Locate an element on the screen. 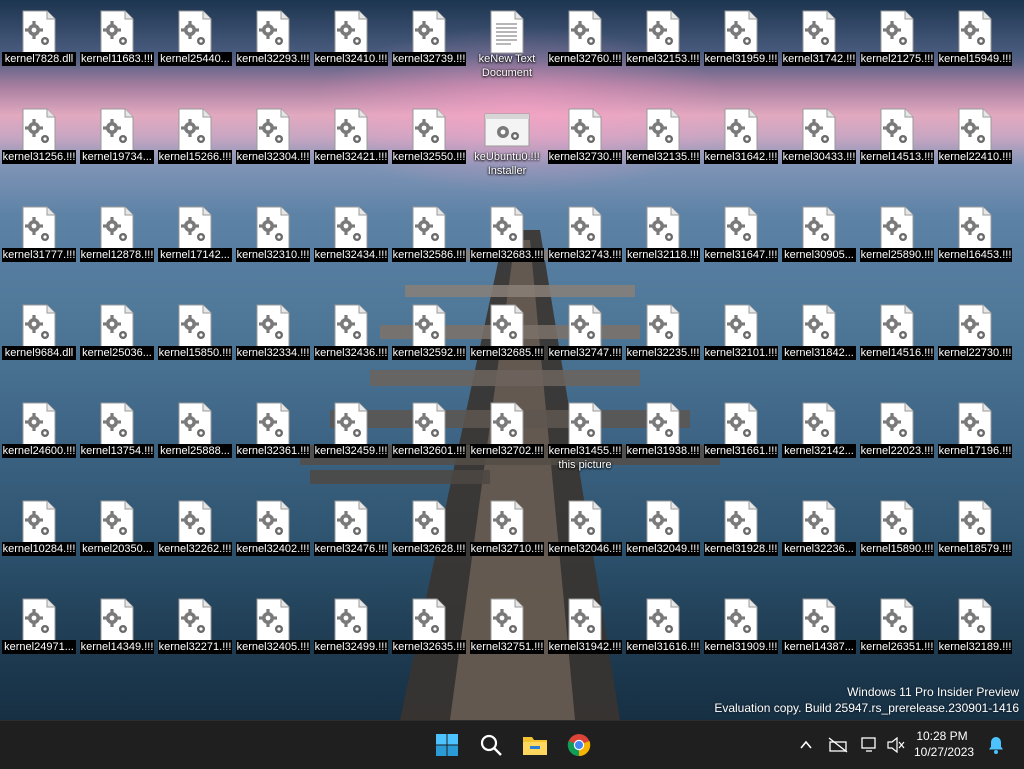 This screenshot has width=1024, height=769. desktop-icon-file: kernel32293.!!! is located at coordinates (273, 50).